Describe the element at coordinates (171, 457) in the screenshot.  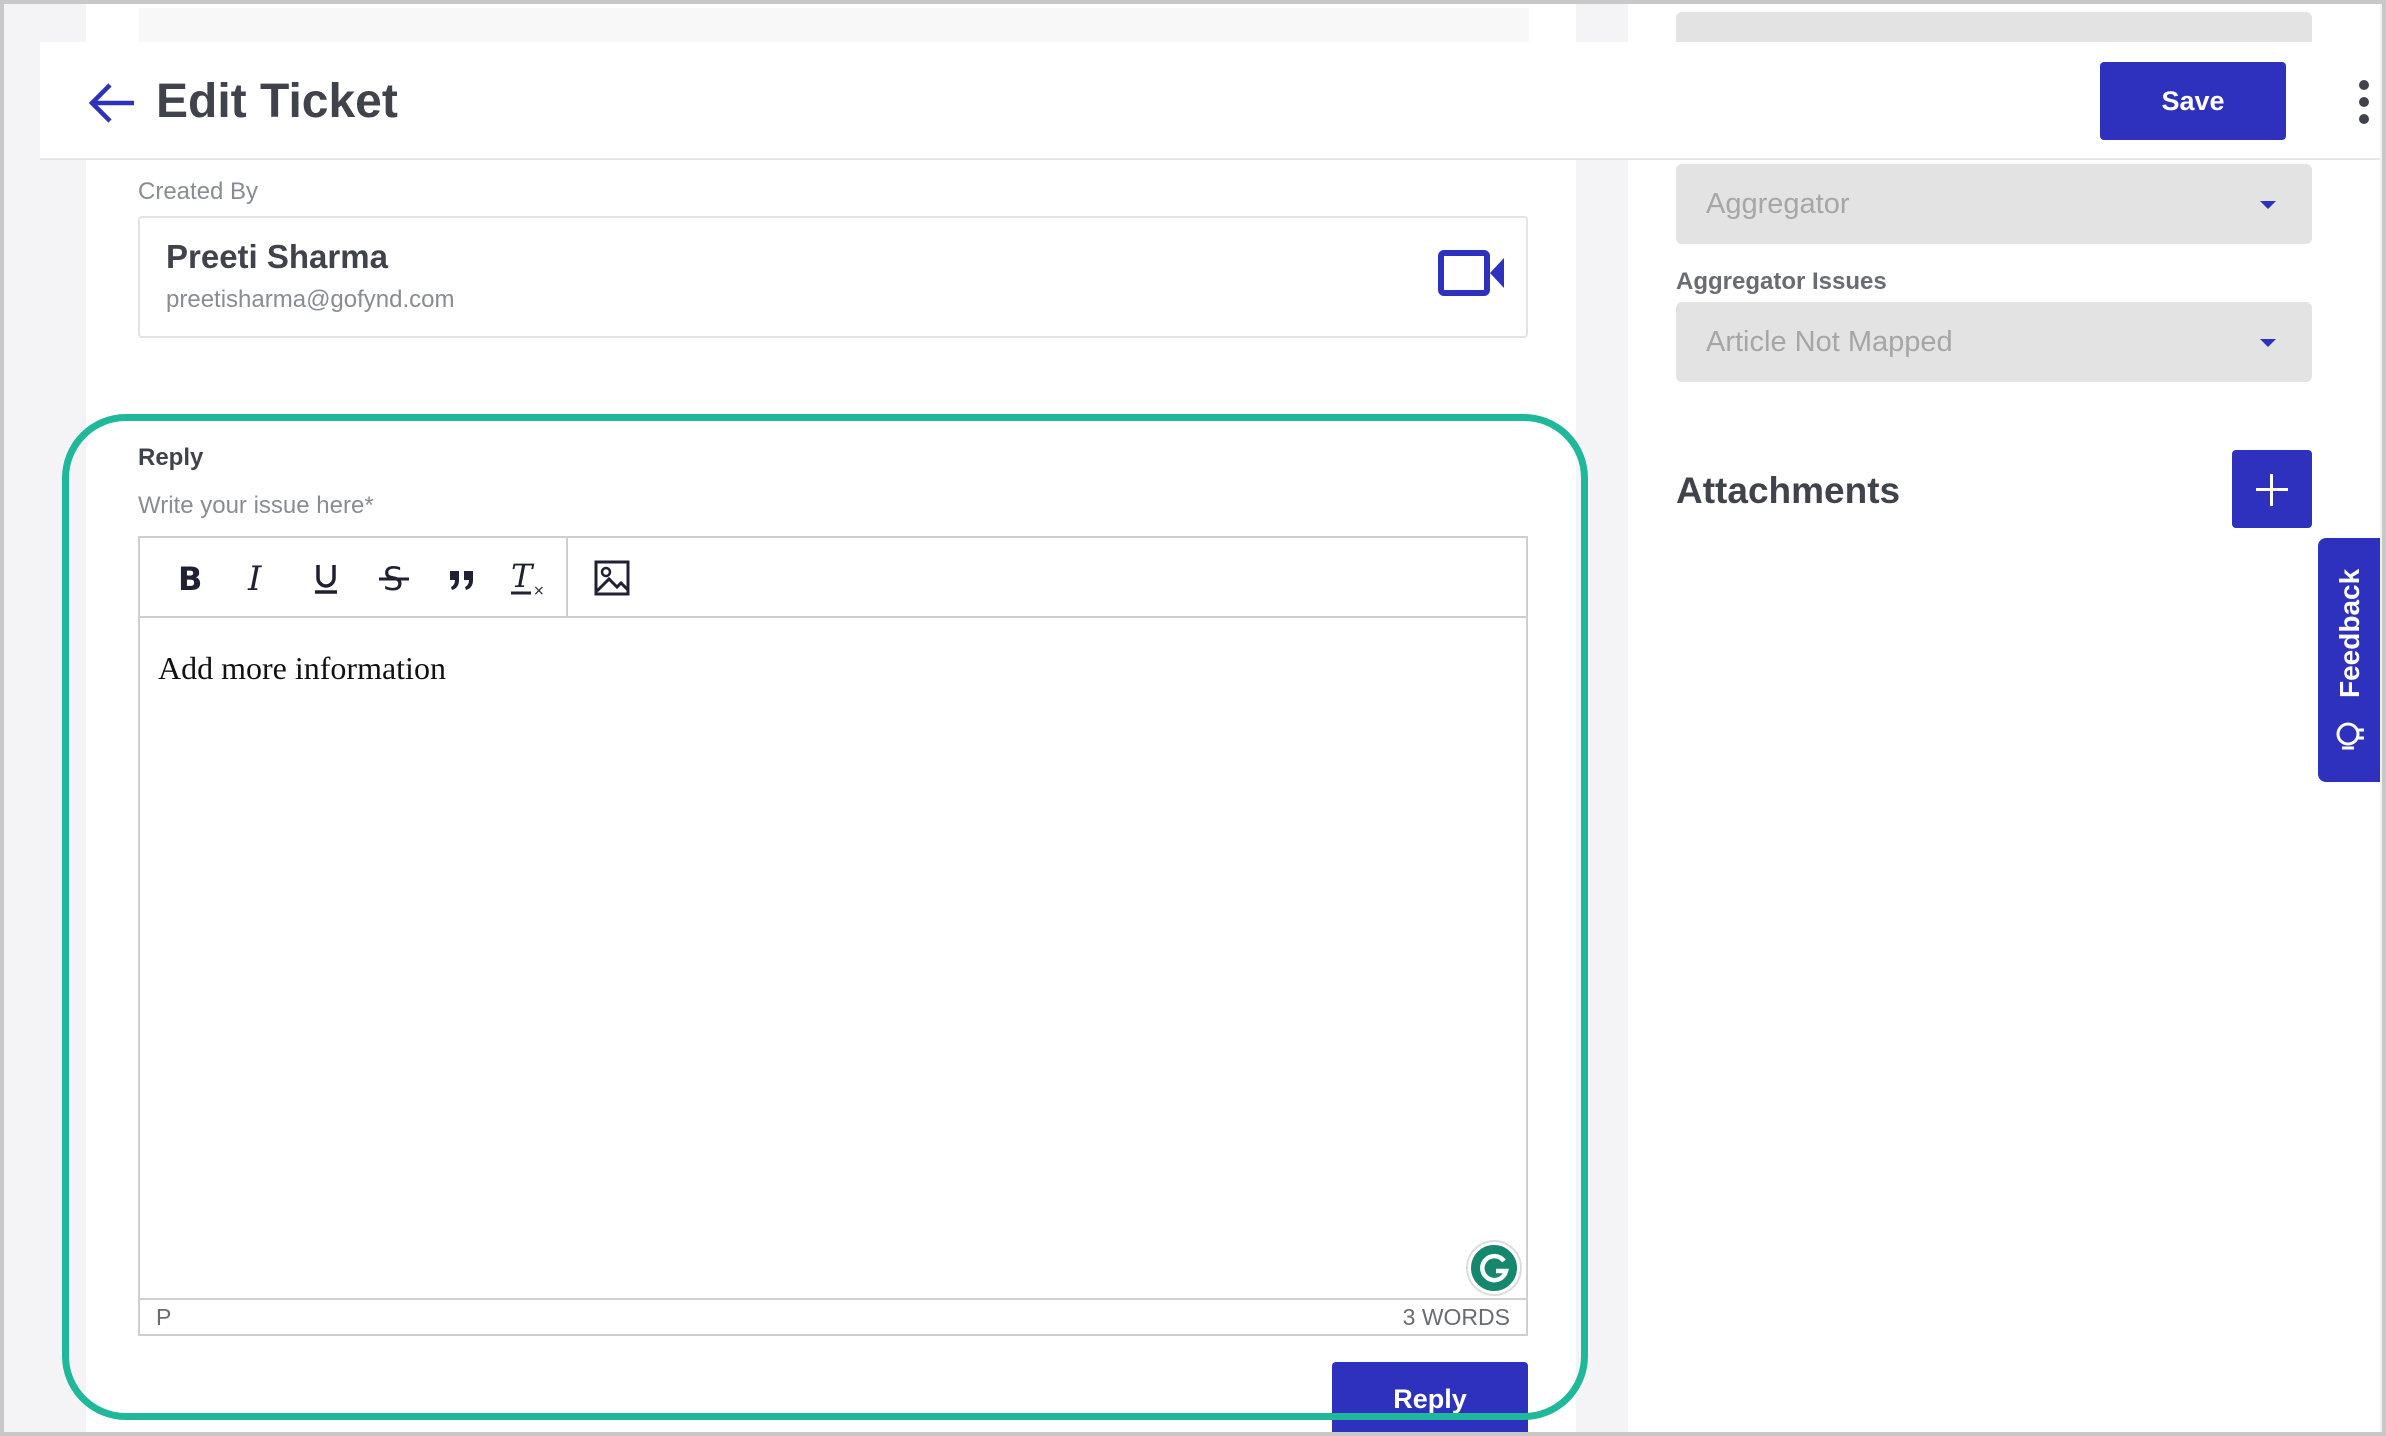
I see `reply-label: Reply` at that location.